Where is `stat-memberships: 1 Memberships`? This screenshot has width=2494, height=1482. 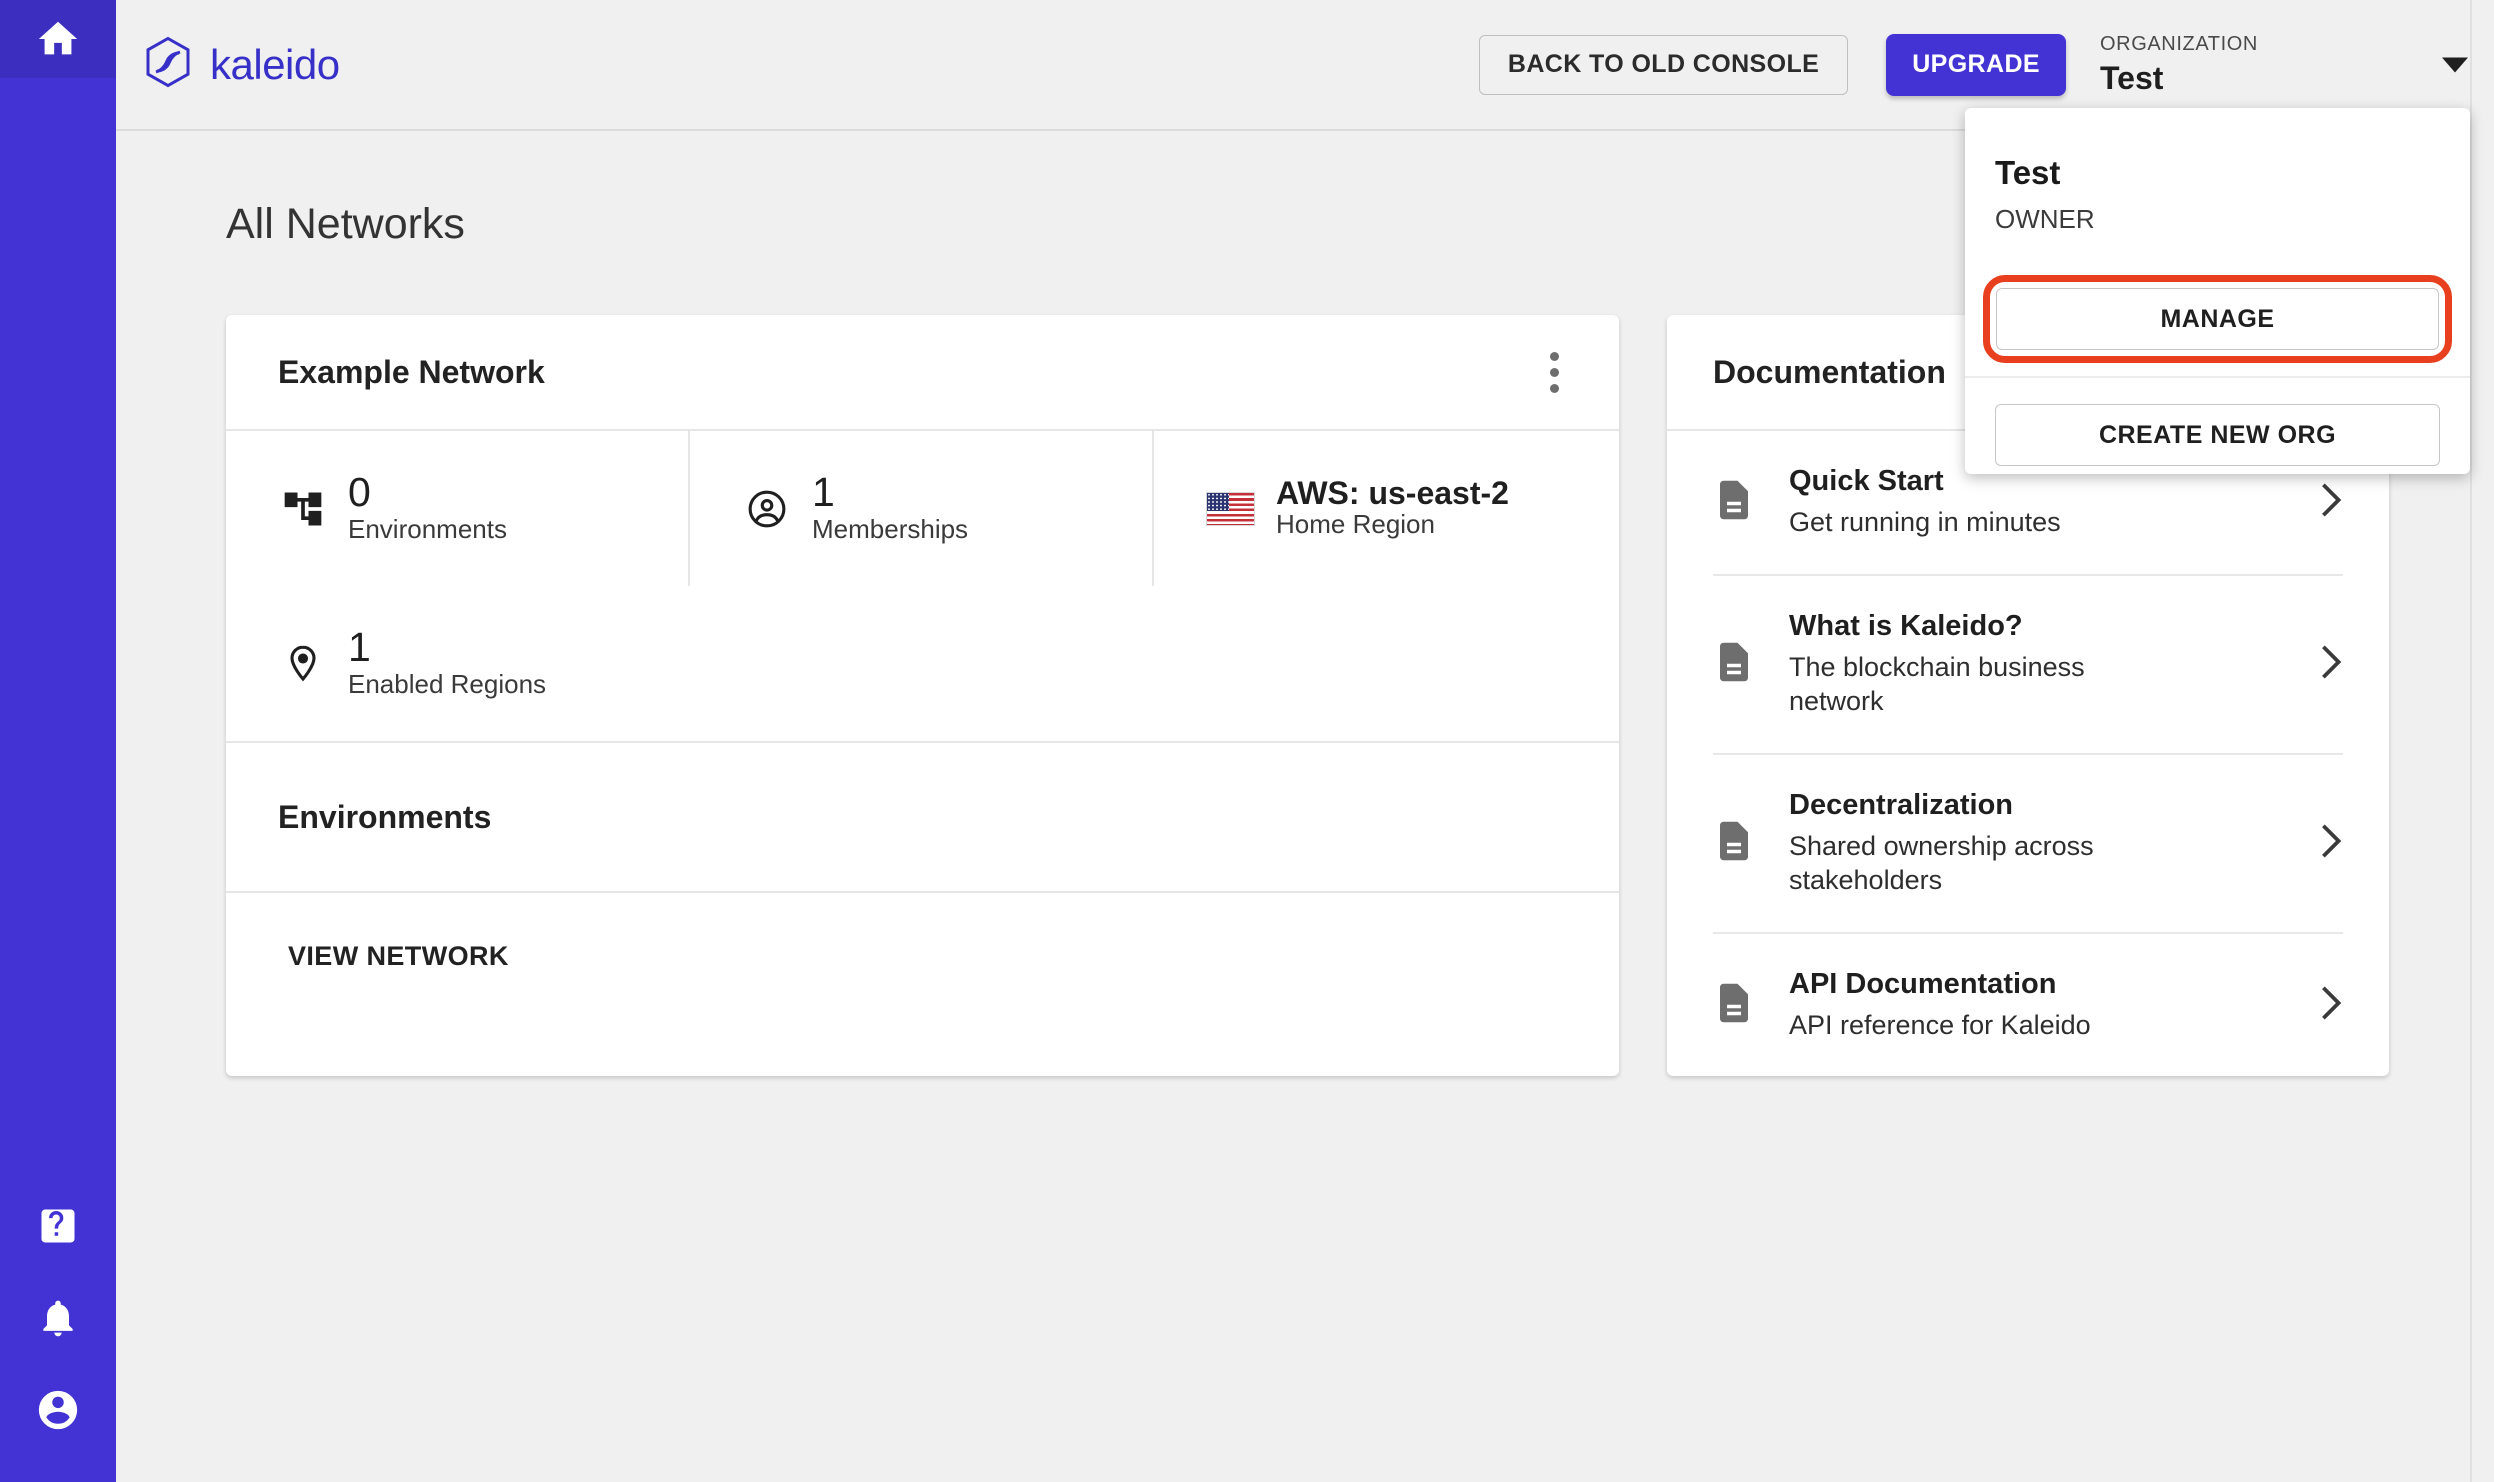
stat-memberships: 1 Memberships is located at coordinates (922, 508).